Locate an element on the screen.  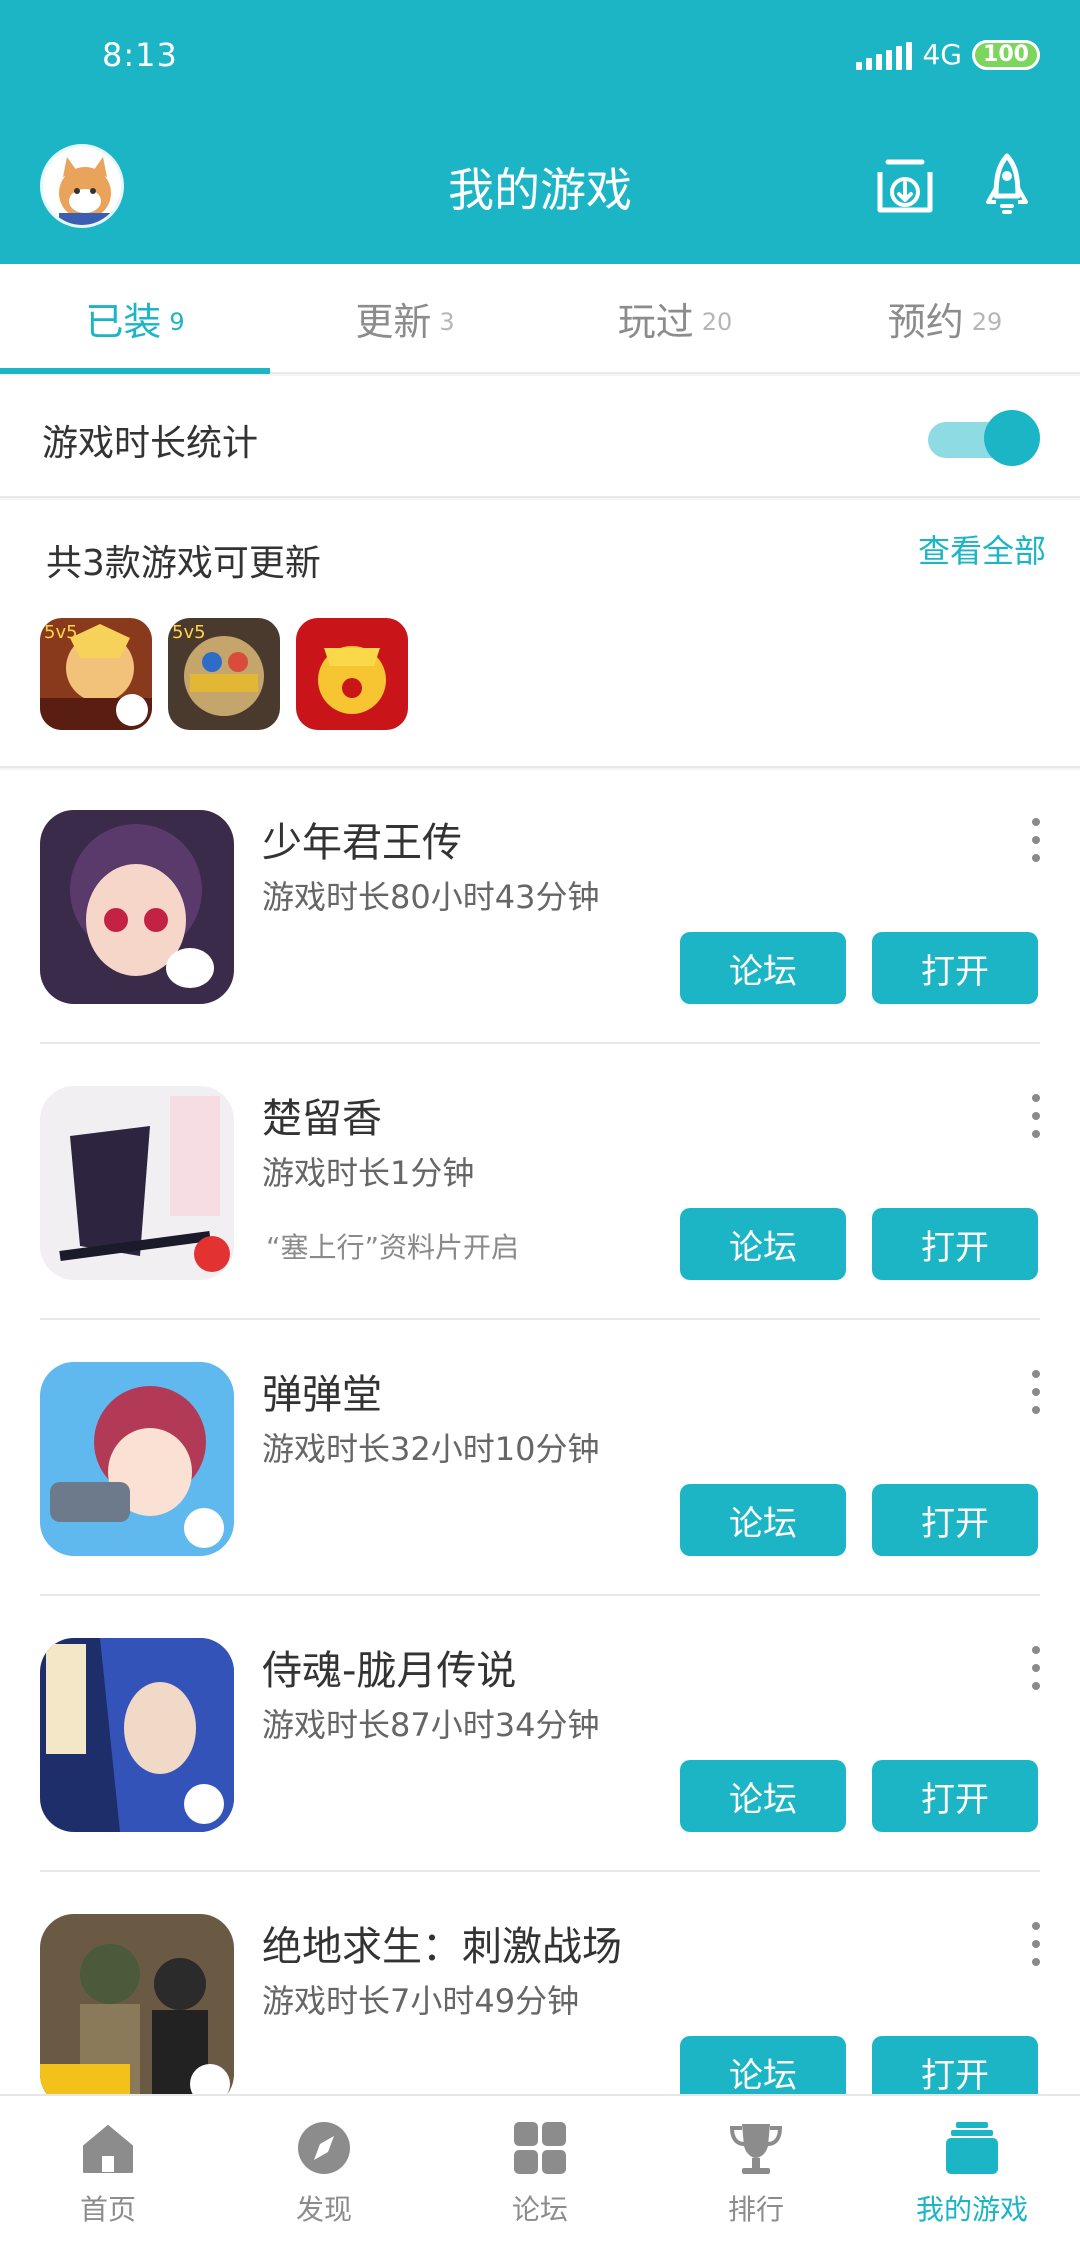
playtime-stats-row: 游戏时长统计 is located at coordinates (540, 437).